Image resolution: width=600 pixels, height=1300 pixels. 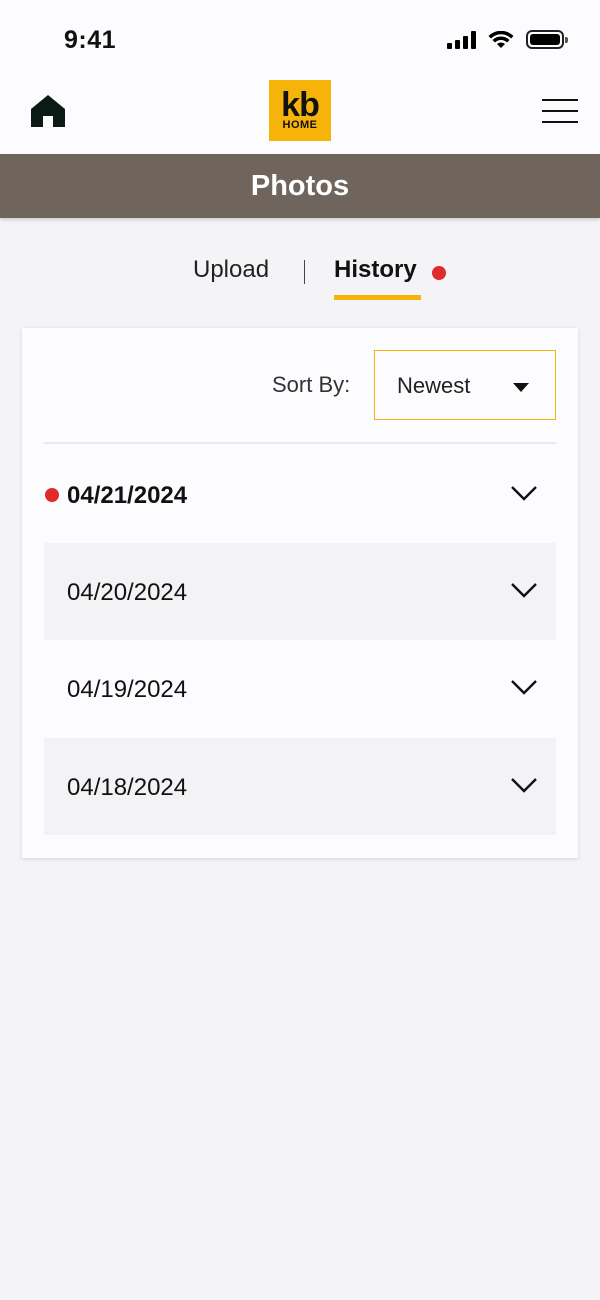 I want to click on tab-history: History, so click(x=375, y=270).